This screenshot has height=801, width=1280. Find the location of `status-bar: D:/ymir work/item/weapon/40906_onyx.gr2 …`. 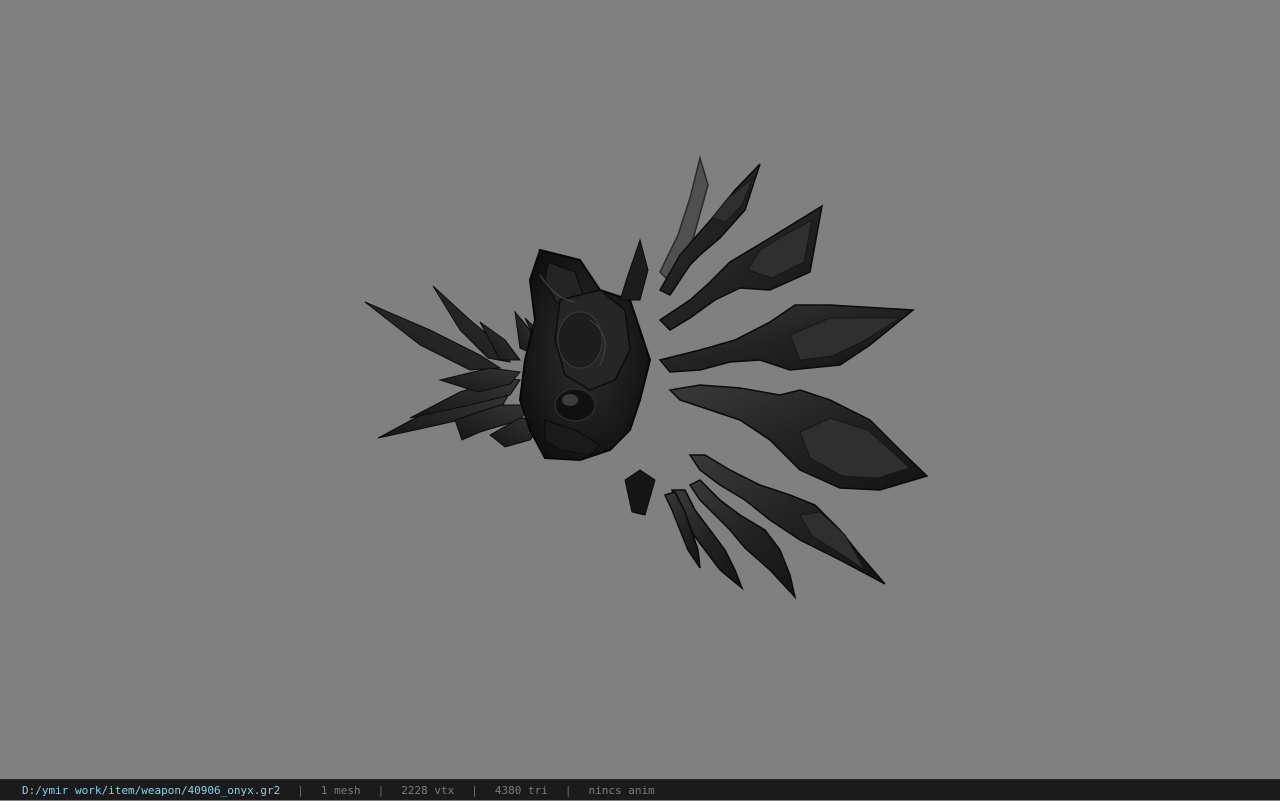

status-bar: D:/ymir work/item/weapon/40906_onyx.gr2 … is located at coordinates (640, 789).